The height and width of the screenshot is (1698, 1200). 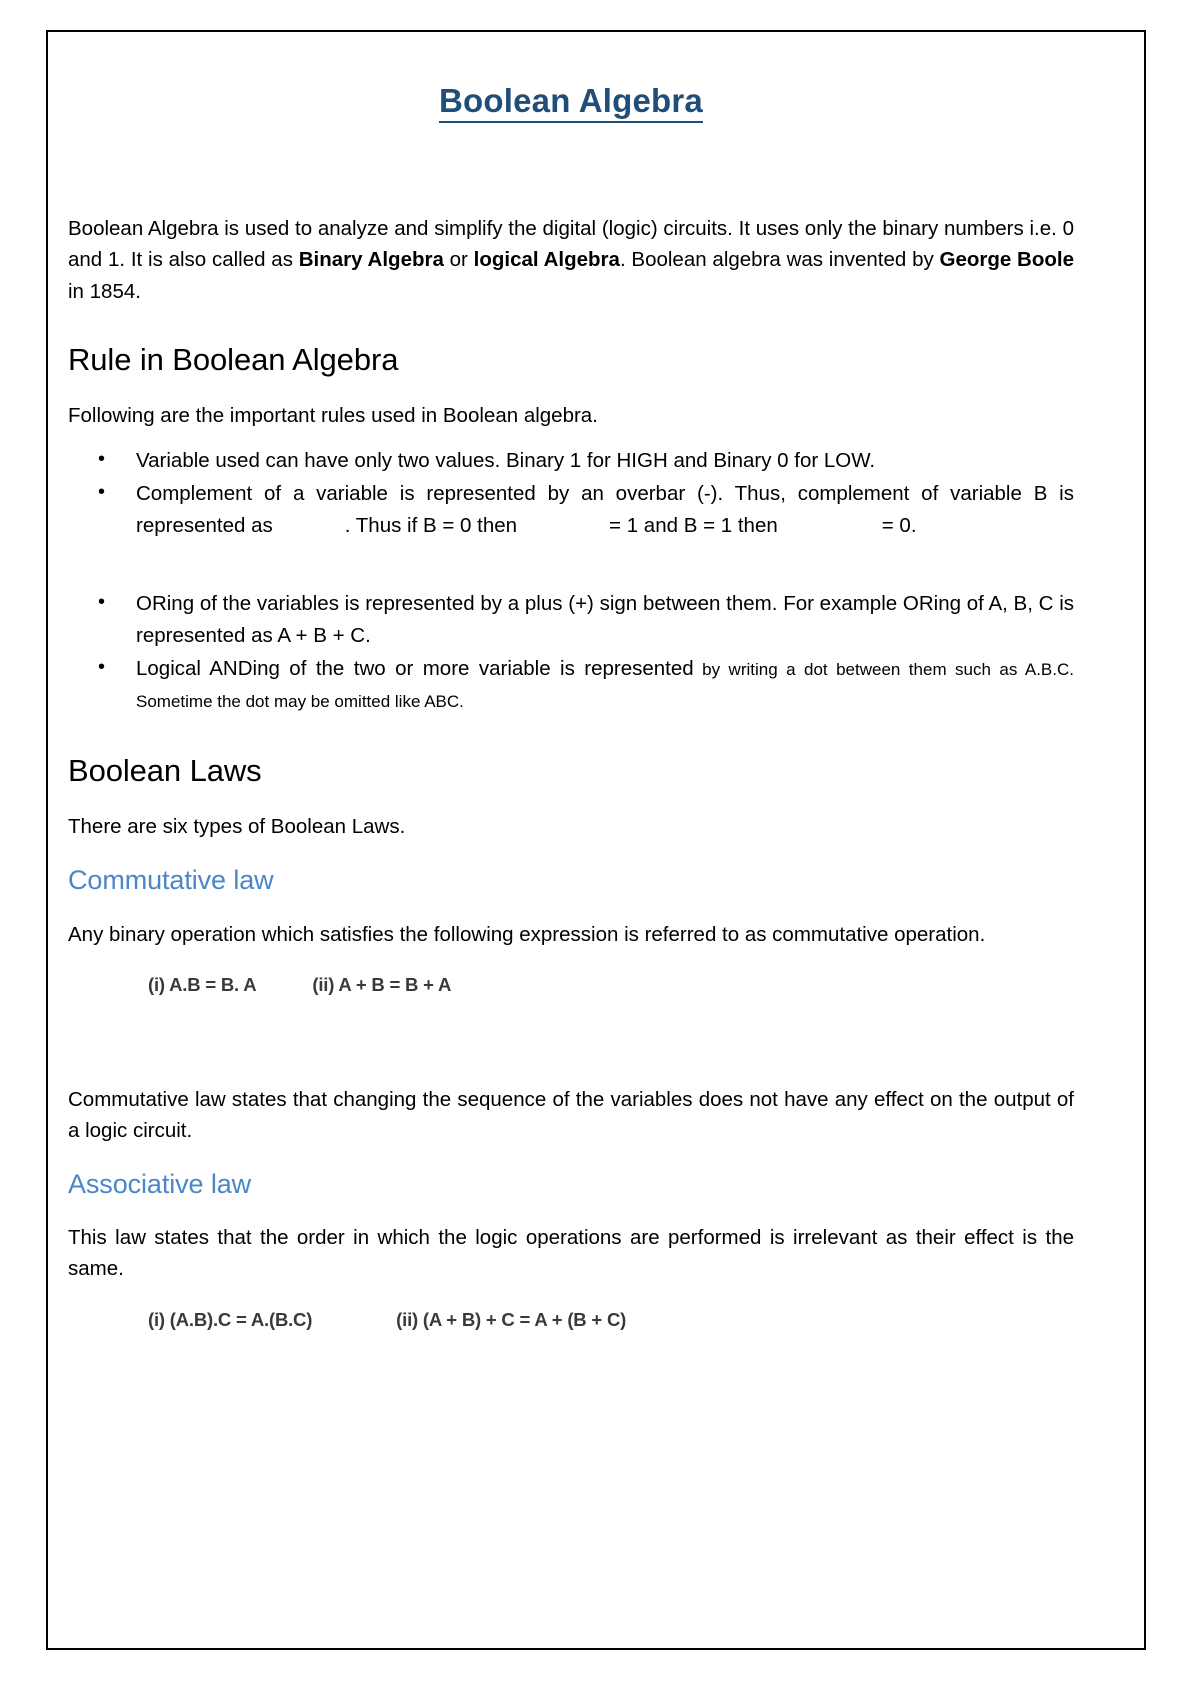 What do you see at coordinates (458, 260) in the screenshot?
I see `intro-part-2: or` at bounding box center [458, 260].